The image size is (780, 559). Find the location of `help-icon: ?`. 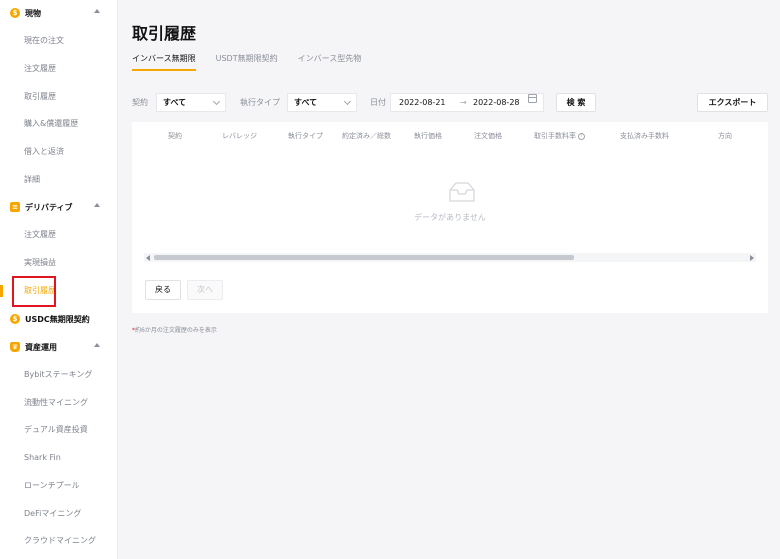

help-icon: ? is located at coordinates (581, 136).